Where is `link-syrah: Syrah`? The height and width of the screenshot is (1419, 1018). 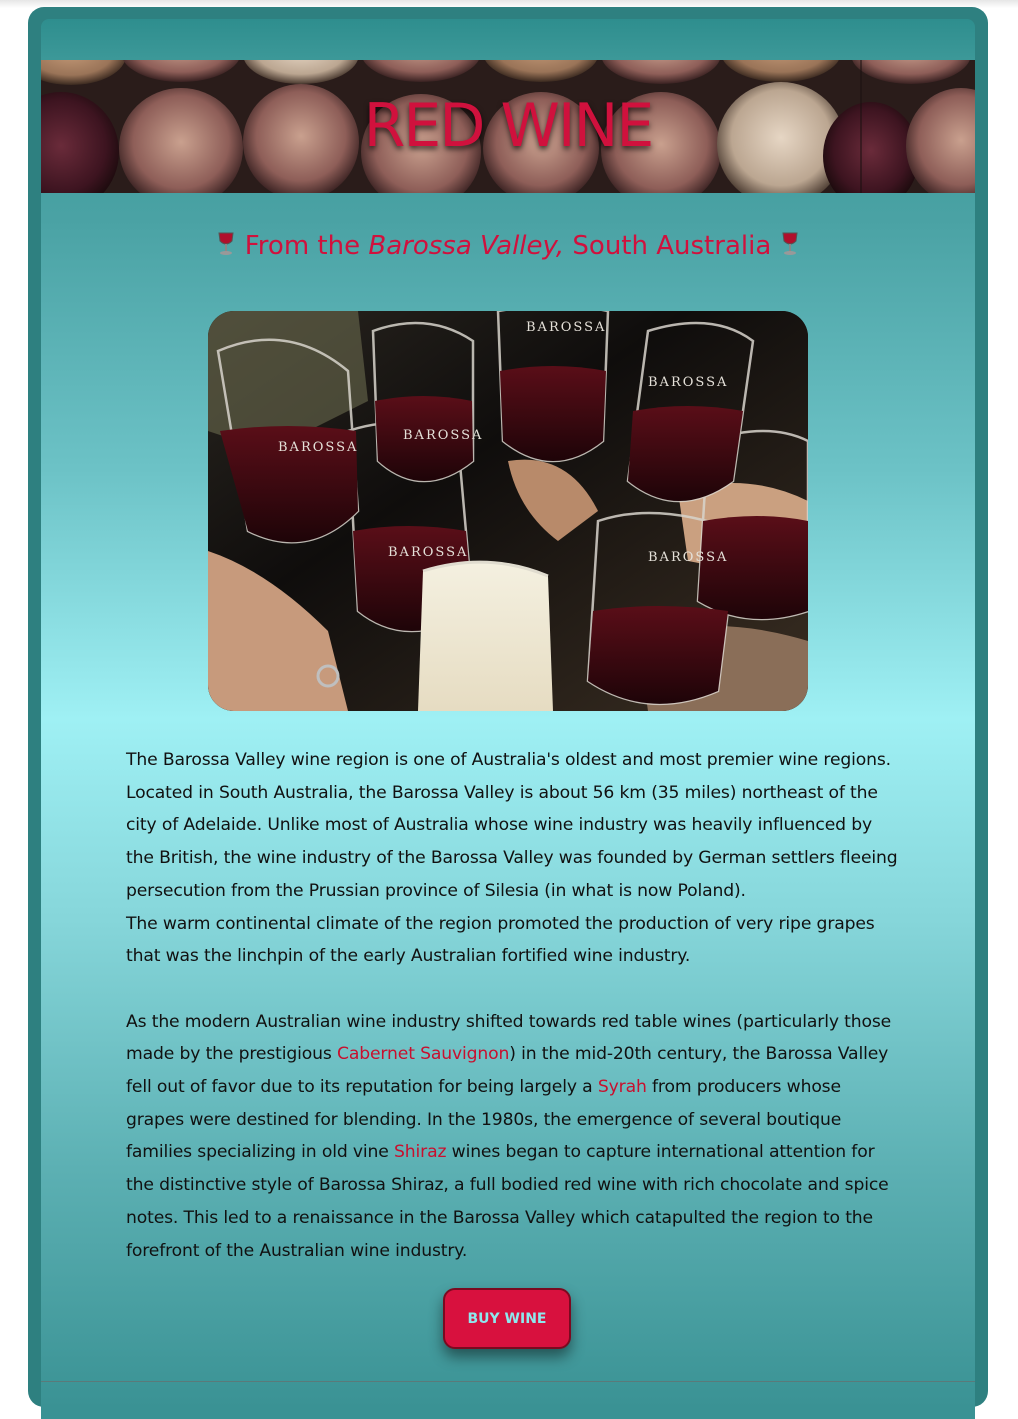
link-syrah: Syrah is located at coordinates (622, 1087).